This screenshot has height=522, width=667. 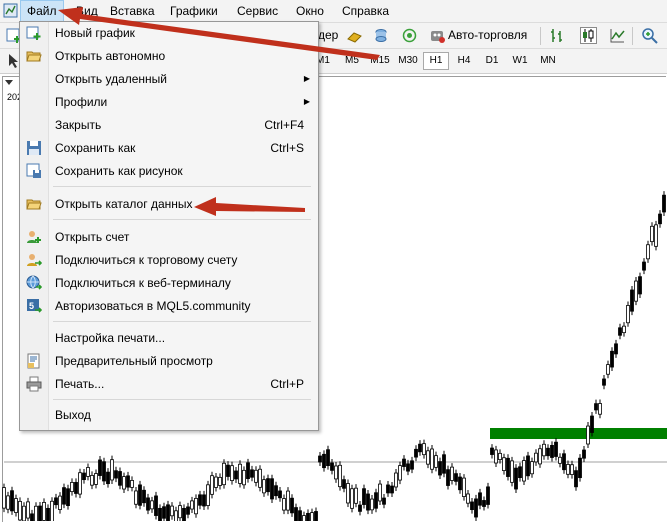 I want to click on annotation-arrow-to-file-menu, so click(x=219, y=33).